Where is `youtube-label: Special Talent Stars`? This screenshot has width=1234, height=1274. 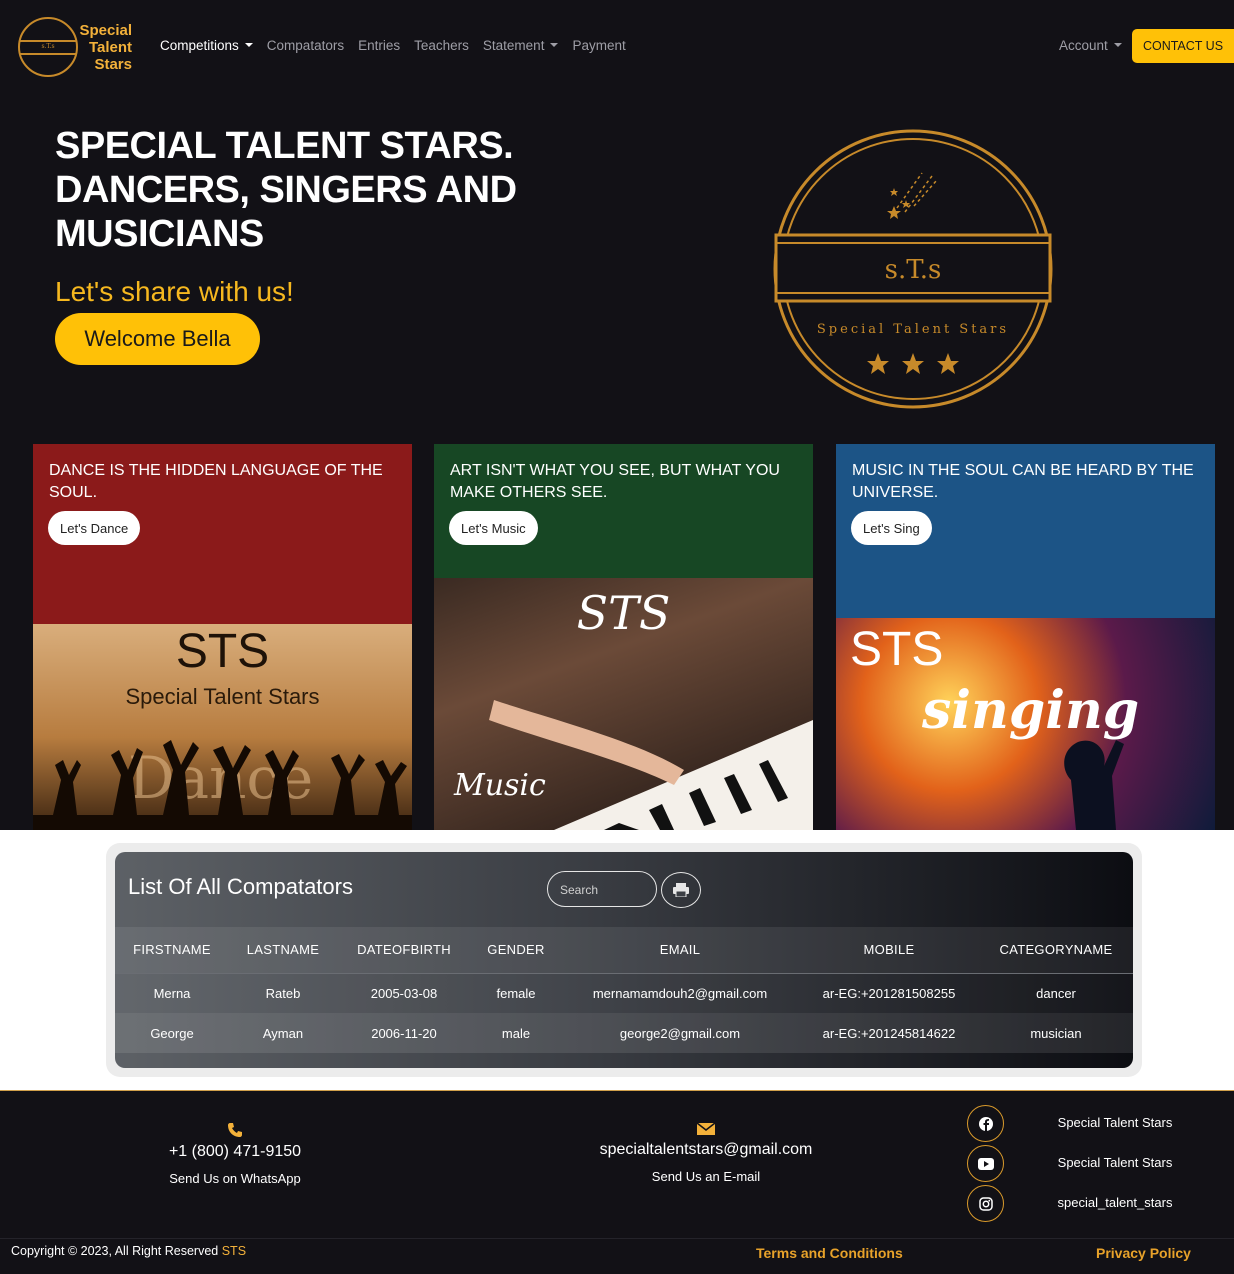 youtube-label: Special Talent Stars is located at coordinates (1115, 1162).